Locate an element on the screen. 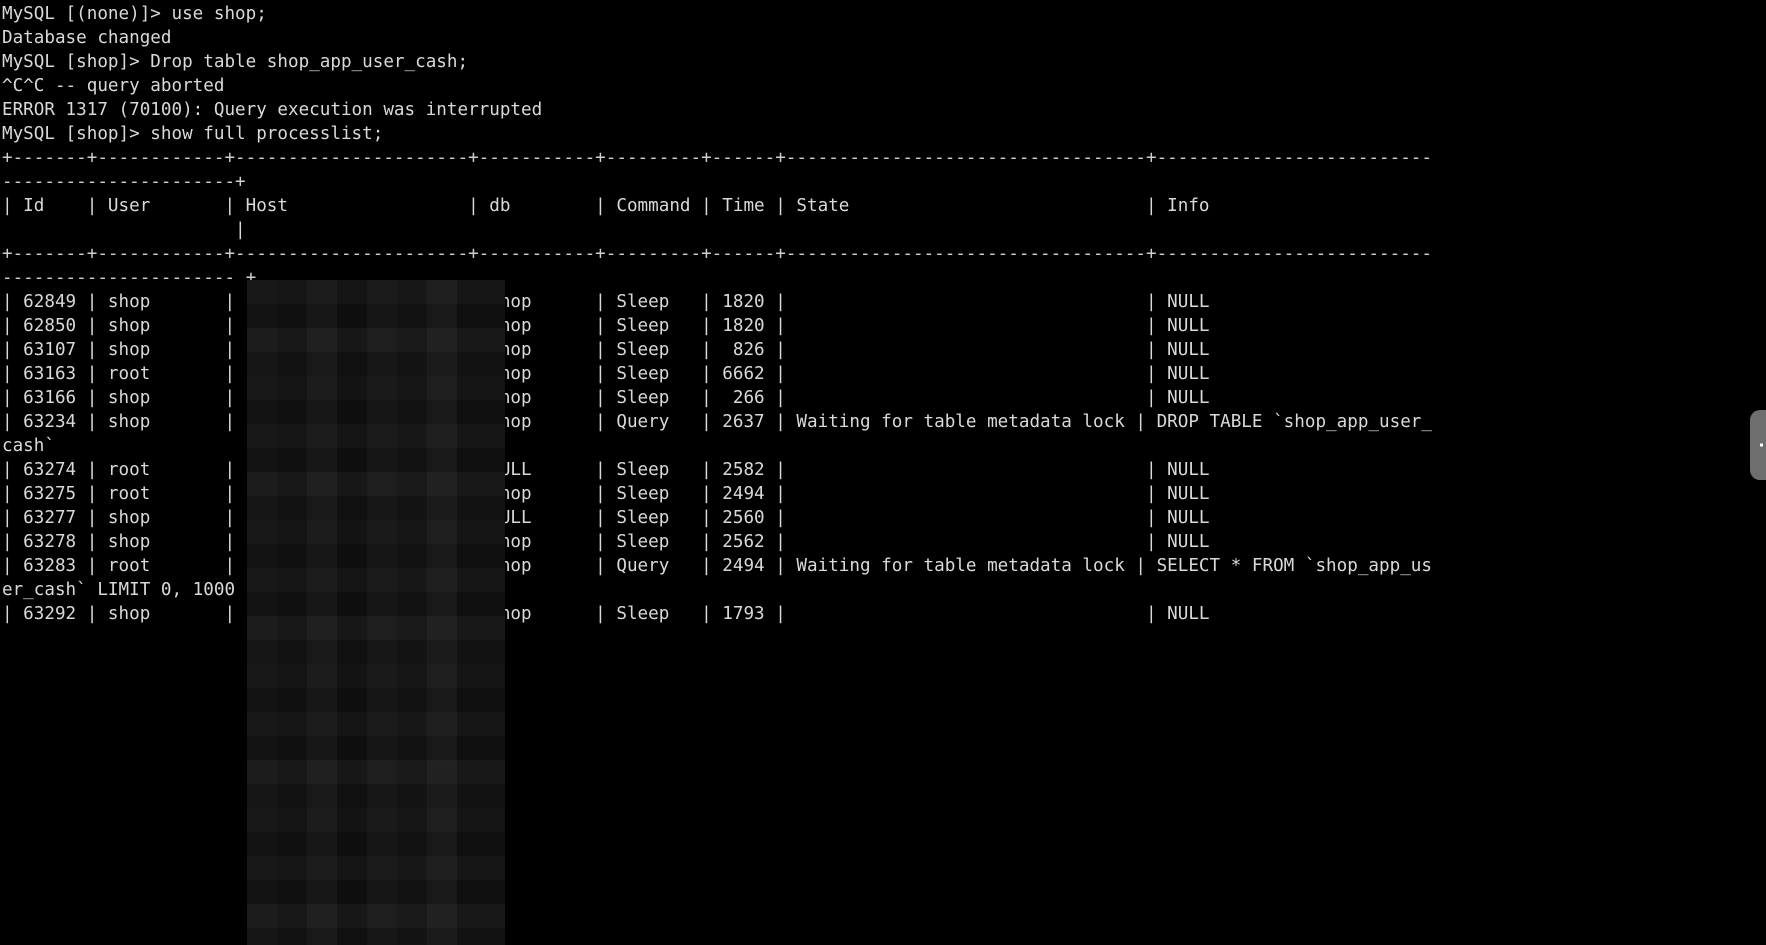  terminal-line-use-shop: MySQL [(none)]> use shop; is located at coordinates (134, 14).